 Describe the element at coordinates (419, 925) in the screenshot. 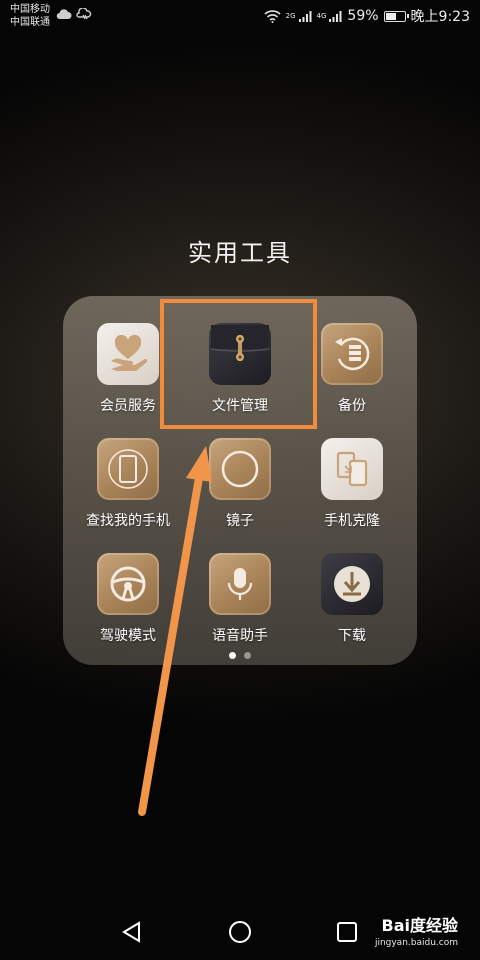

I see `watermark-logo: Bai度经验` at that location.